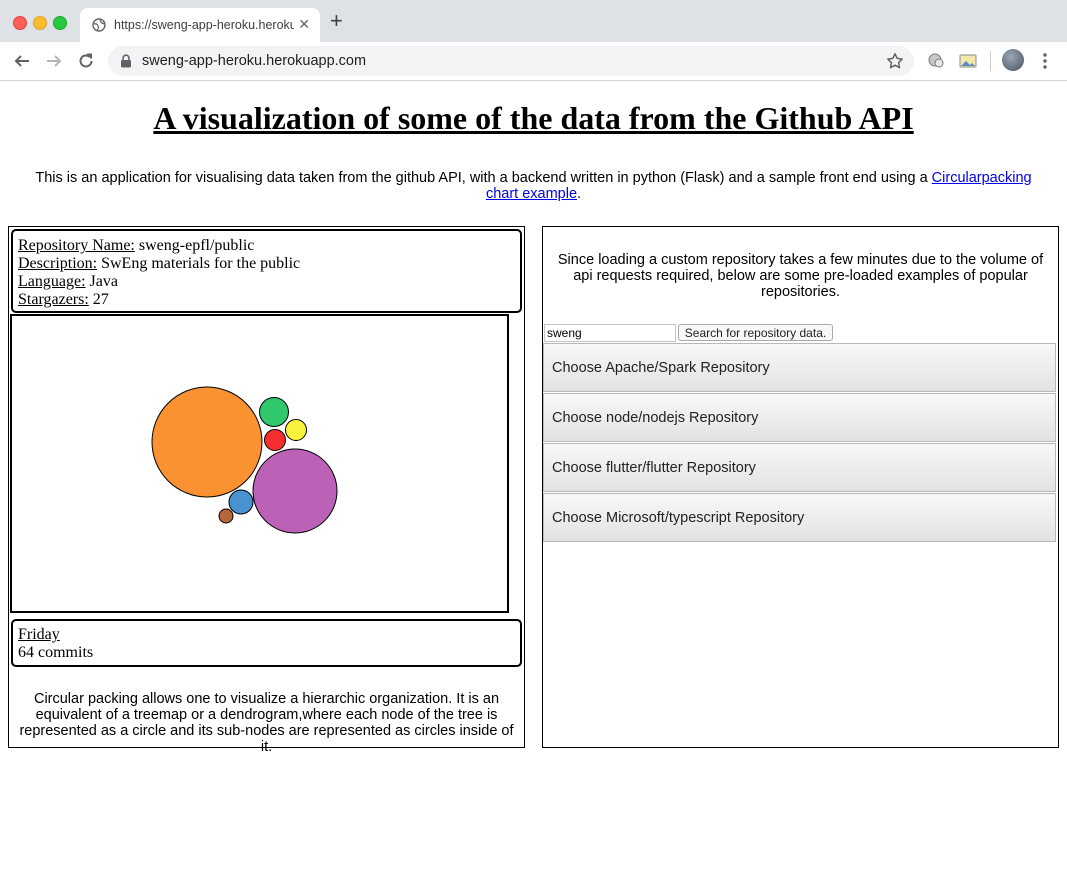 The height and width of the screenshot is (878, 1067). What do you see at coordinates (304, 24) in the screenshot?
I see `close-tab-icon: ✕` at bounding box center [304, 24].